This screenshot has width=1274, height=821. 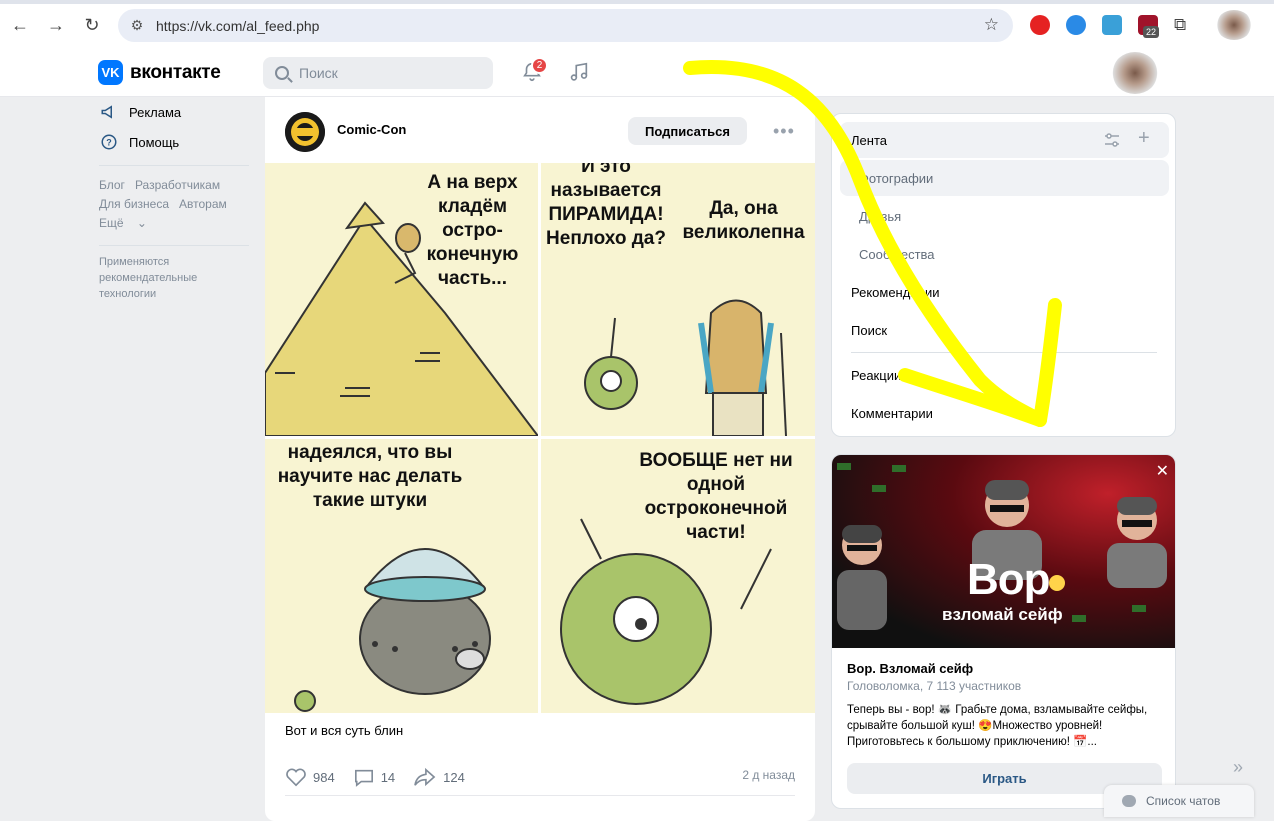 I want to click on link-business: Для бизнеса, so click(x=134, y=204).